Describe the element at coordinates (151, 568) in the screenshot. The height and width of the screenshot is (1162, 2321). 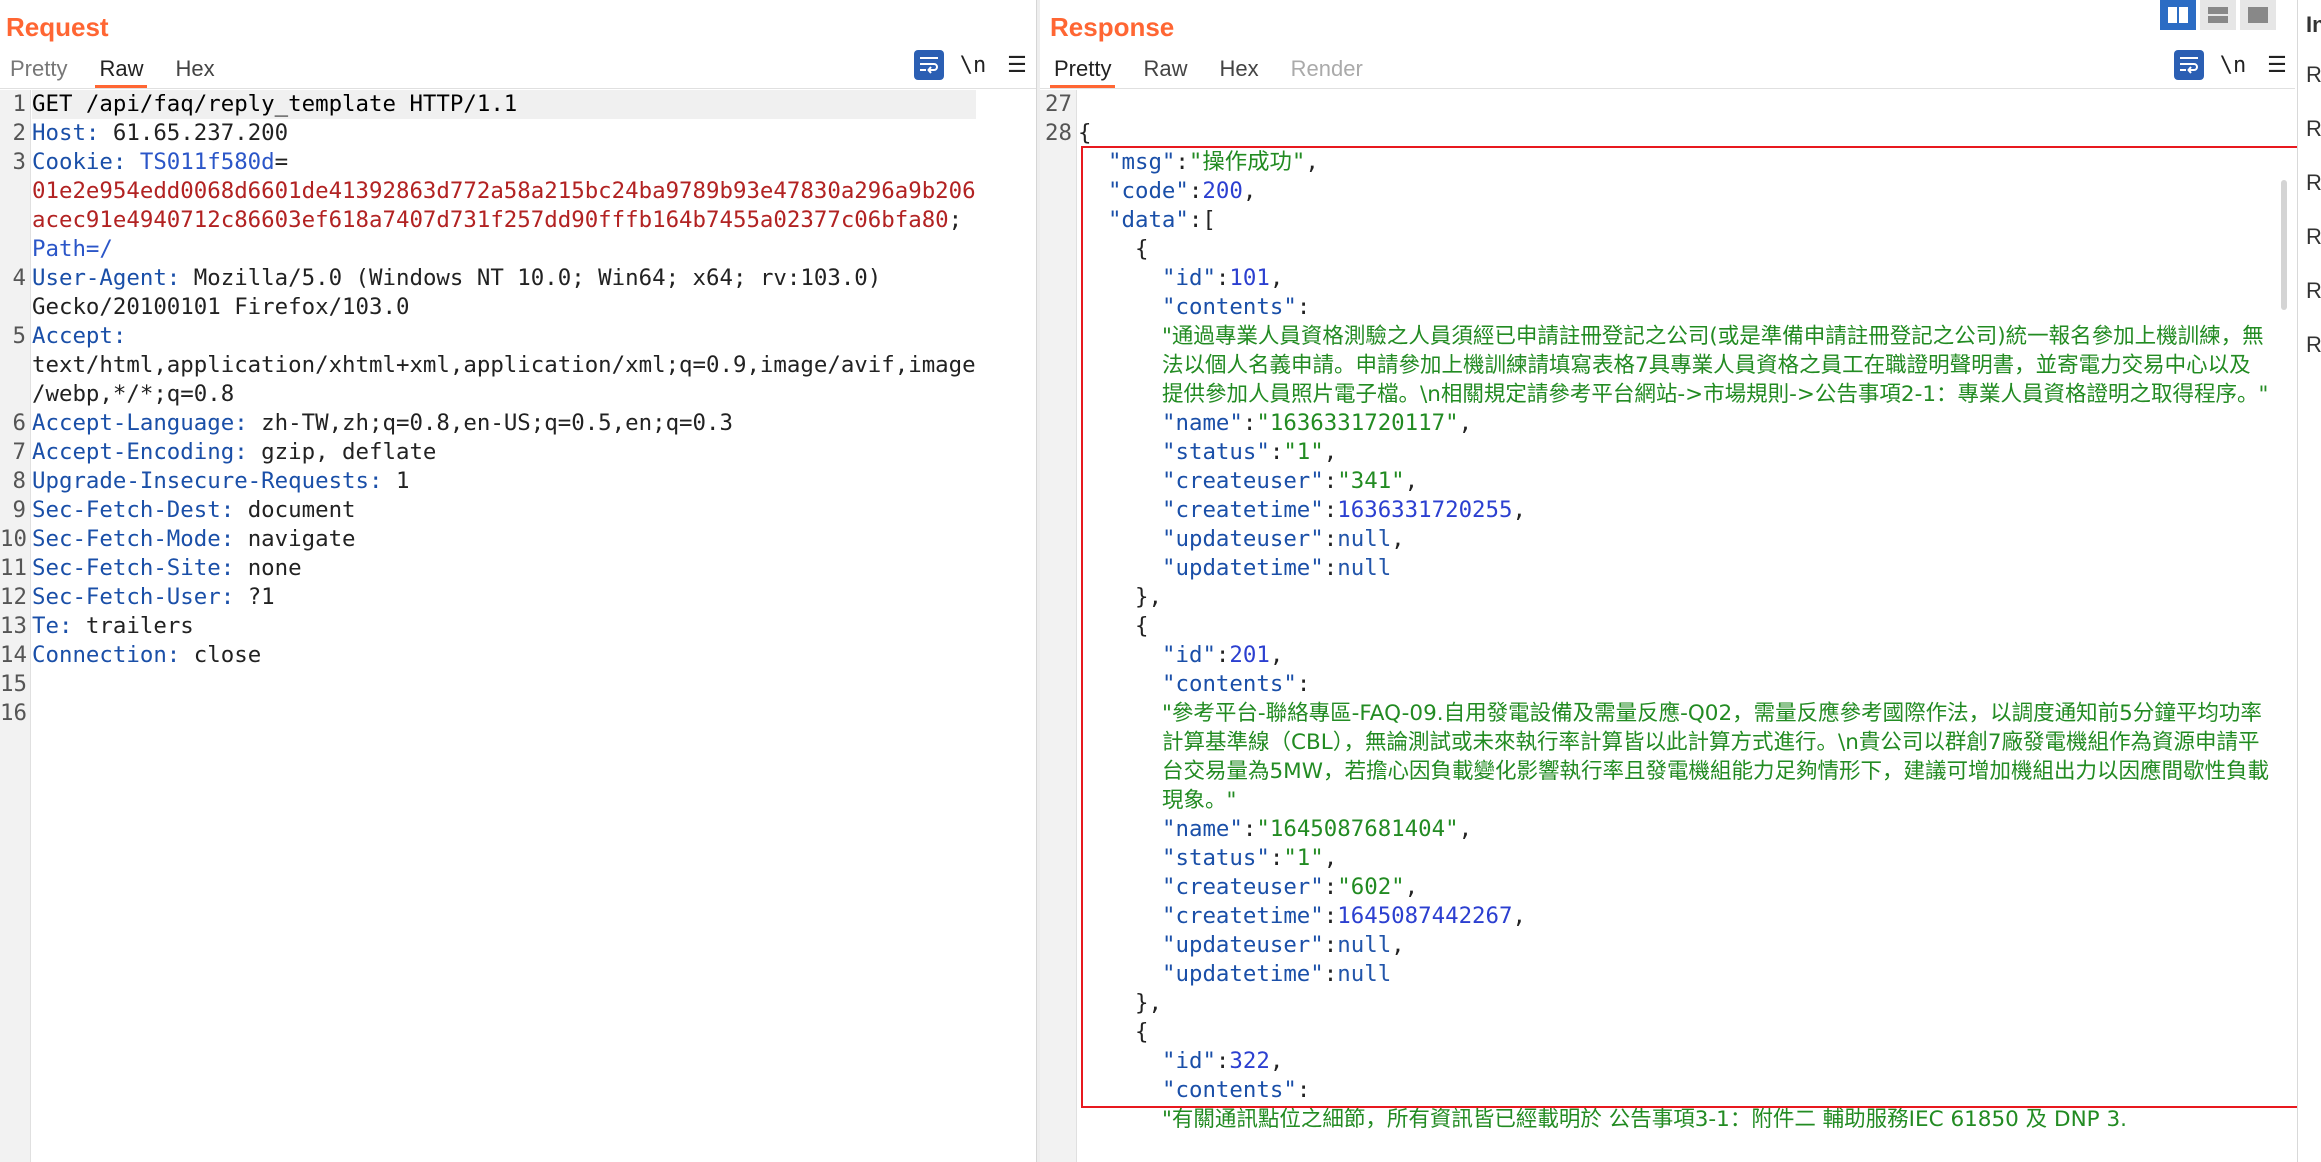
I see `request-line-11: 11 Sec-Fetch-Site: none` at that location.